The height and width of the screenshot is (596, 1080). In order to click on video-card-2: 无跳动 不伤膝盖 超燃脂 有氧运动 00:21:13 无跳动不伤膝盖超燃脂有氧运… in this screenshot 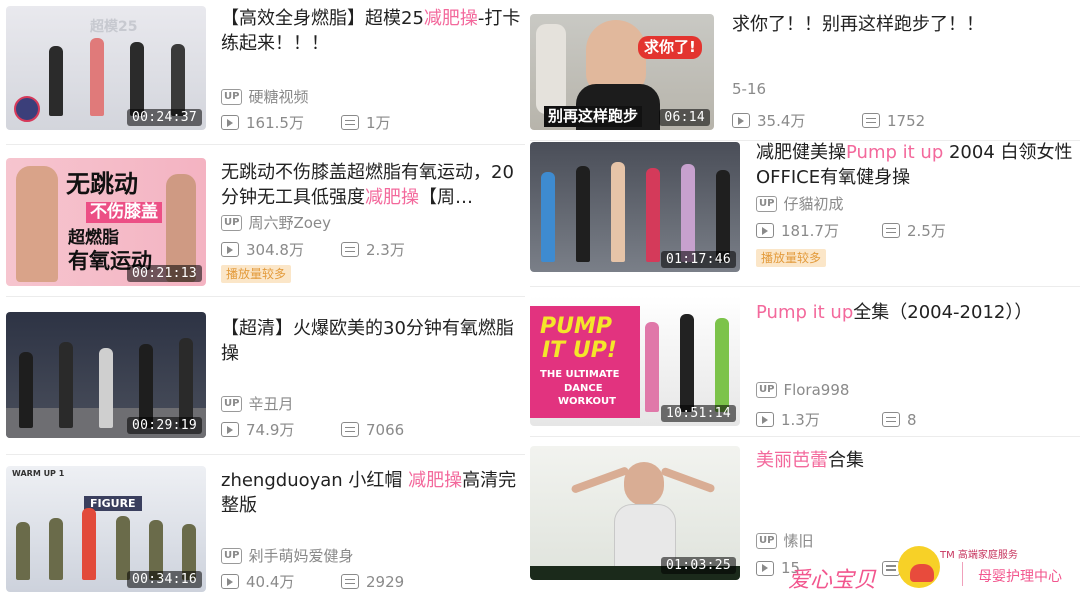, I will do `click(262, 224)`.